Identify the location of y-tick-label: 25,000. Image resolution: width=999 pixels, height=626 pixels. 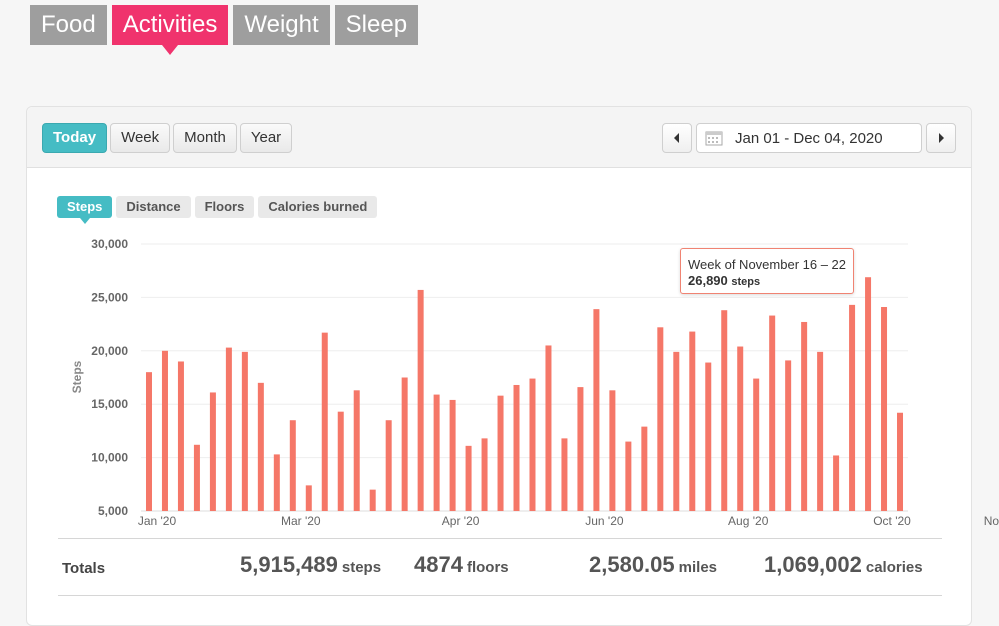
(109, 297).